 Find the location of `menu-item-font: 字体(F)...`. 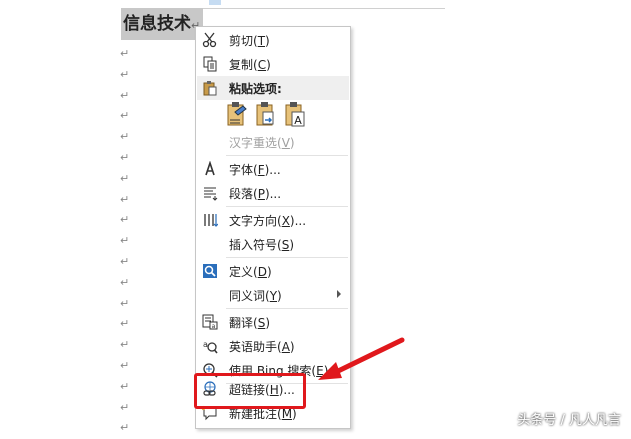

menu-item-font: 字体(F)... is located at coordinates (273, 169).